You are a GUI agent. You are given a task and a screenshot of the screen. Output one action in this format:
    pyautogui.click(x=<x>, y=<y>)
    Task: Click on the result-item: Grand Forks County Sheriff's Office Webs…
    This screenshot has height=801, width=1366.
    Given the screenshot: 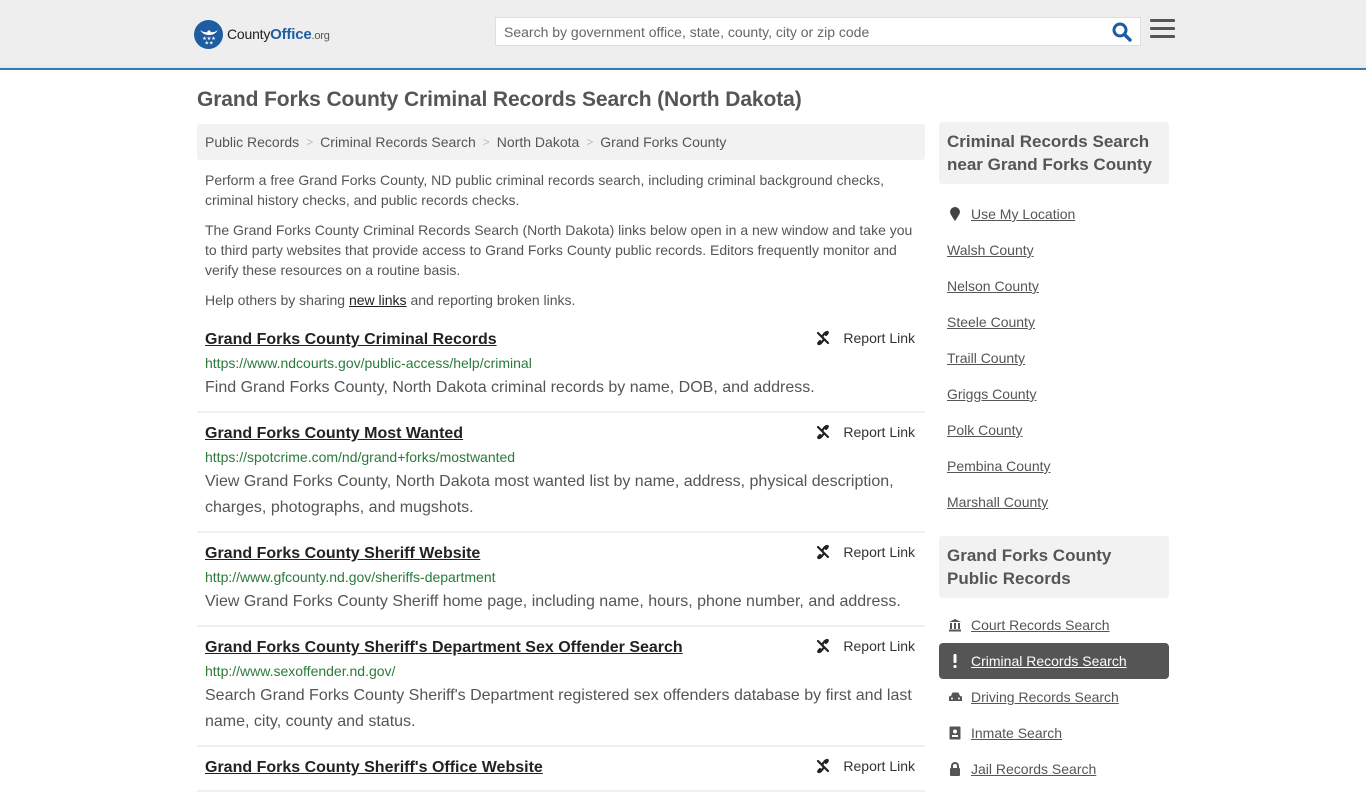 What is the action you would take?
    pyautogui.click(x=561, y=774)
    